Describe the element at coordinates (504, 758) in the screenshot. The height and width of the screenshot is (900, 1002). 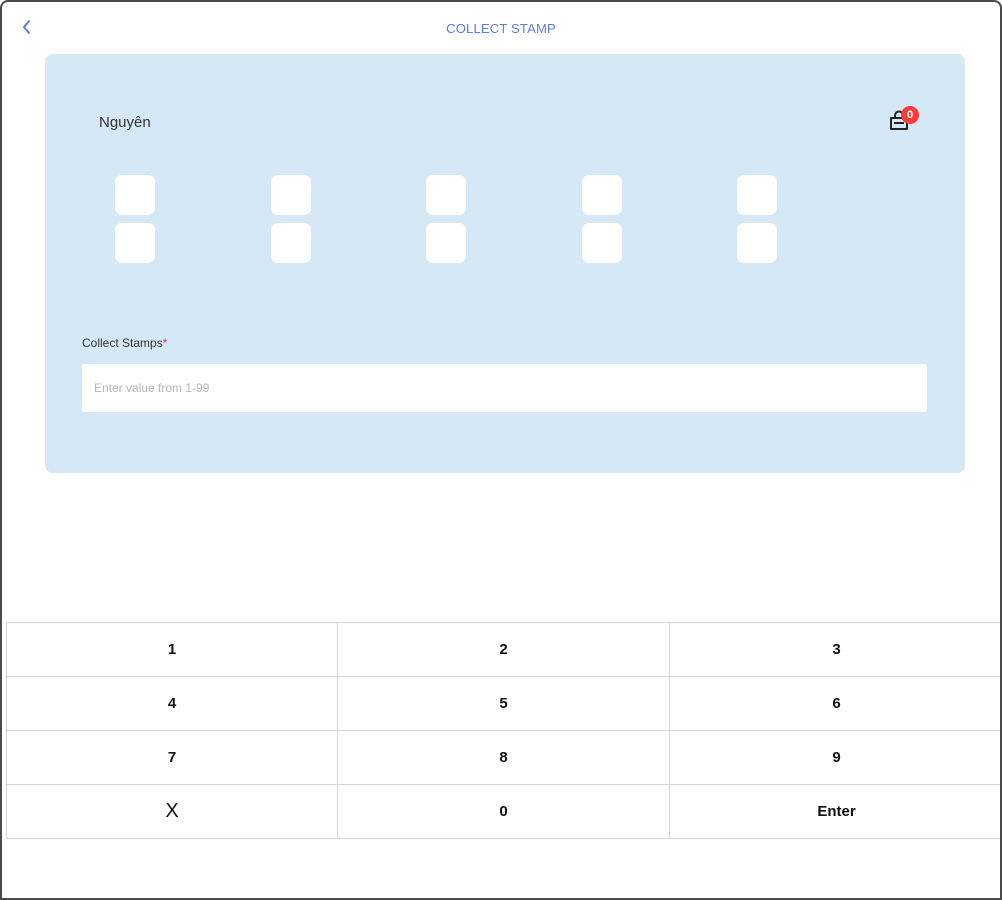
I see `key-8: 8` at that location.